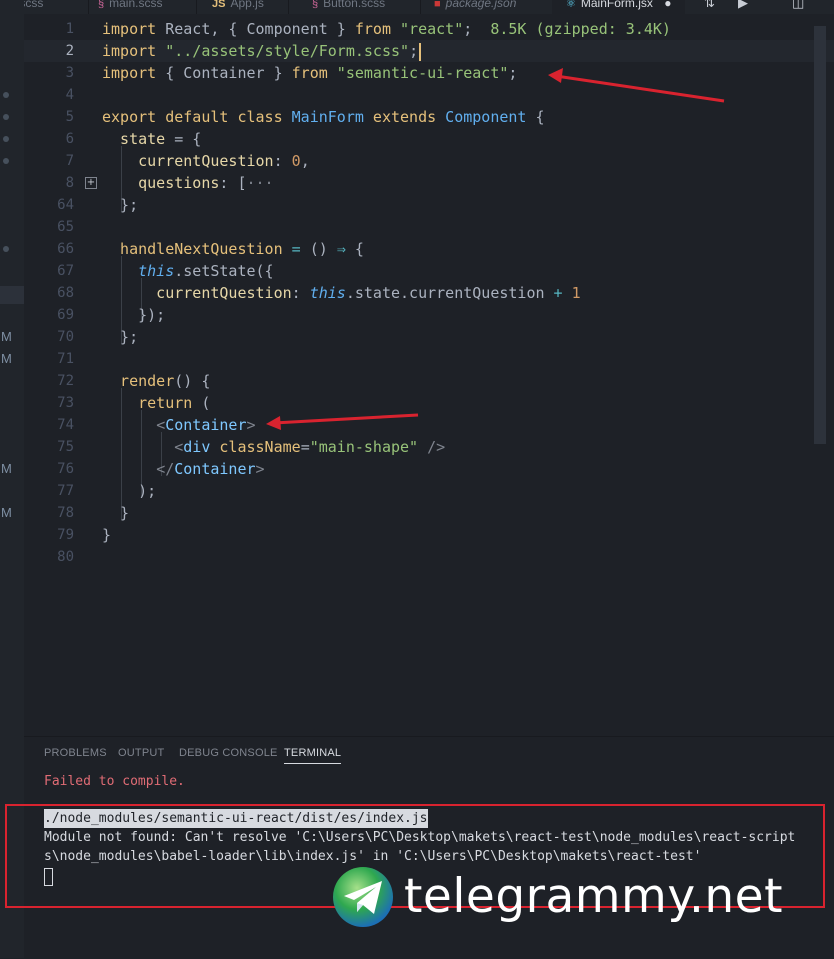  What do you see at coordinates (65, 271) in the screenshot?
I see `line-number: 67` at bounding box center [65, 271].